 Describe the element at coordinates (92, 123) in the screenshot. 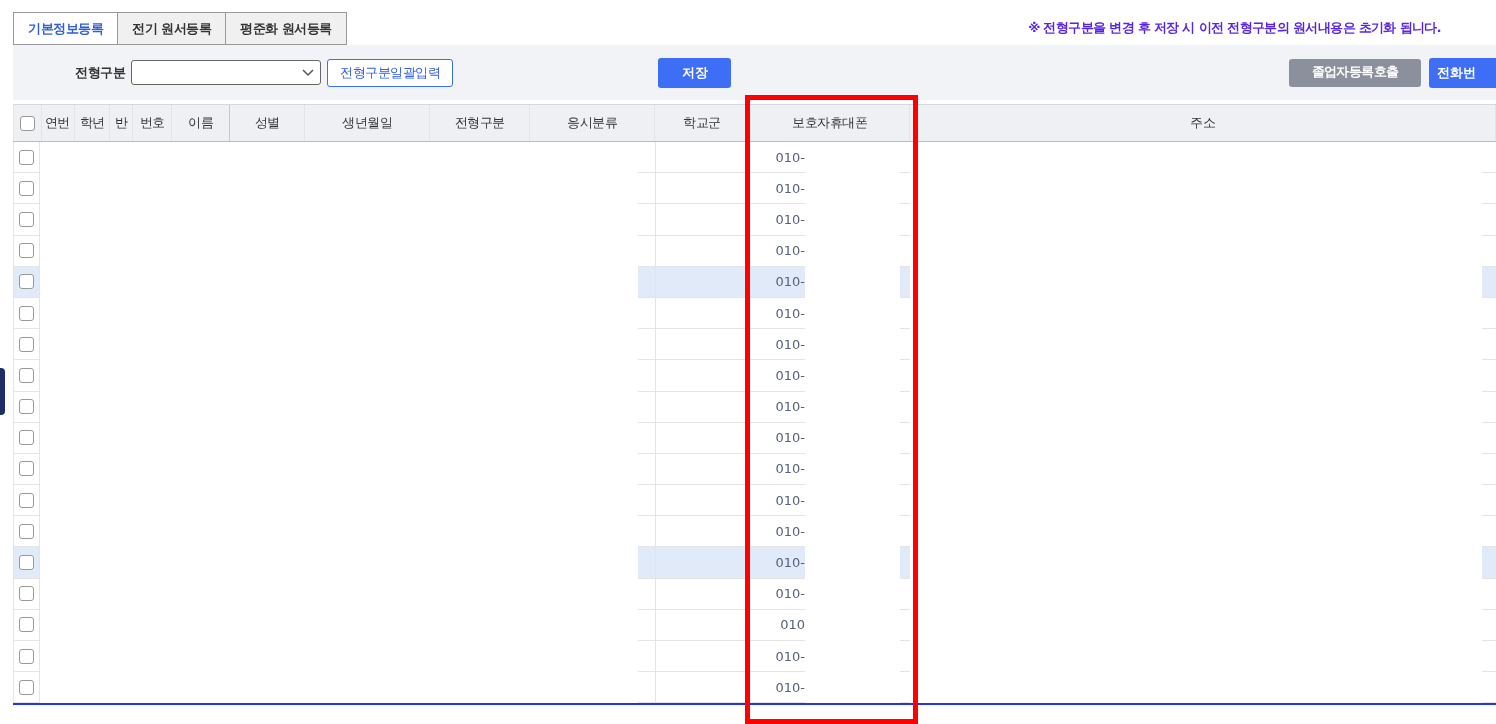

I see `column-header: 학년` at that location.